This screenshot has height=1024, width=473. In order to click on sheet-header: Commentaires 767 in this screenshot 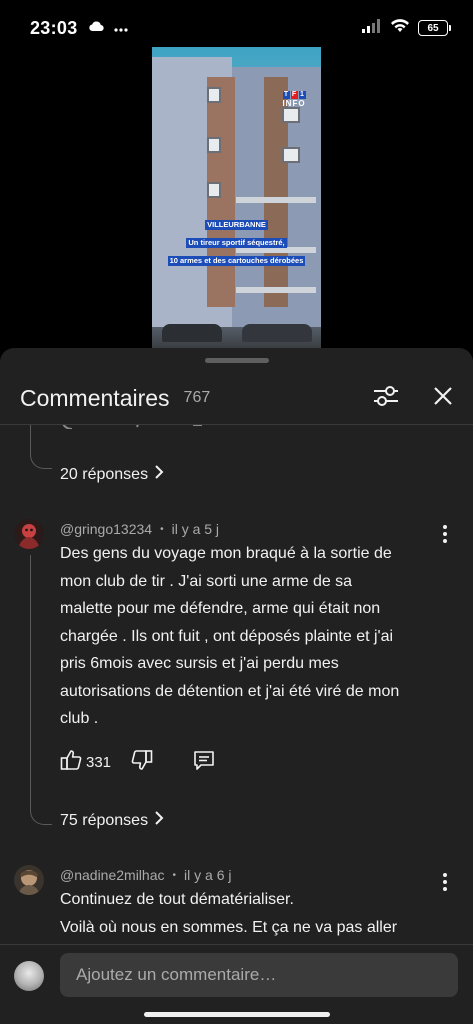, I will do `click(236, 398)`.